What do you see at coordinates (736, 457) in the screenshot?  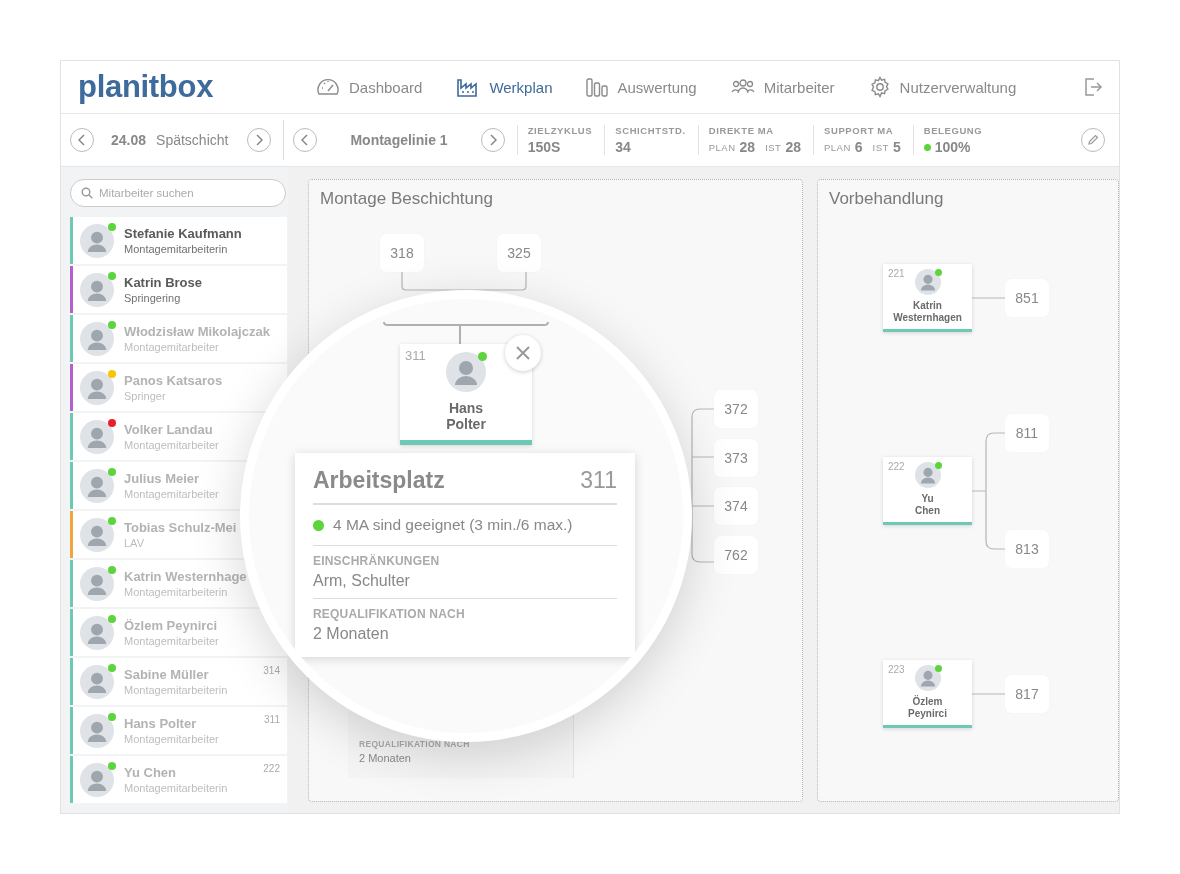 I see `station-box: 373` at bounding box center [736, 457].